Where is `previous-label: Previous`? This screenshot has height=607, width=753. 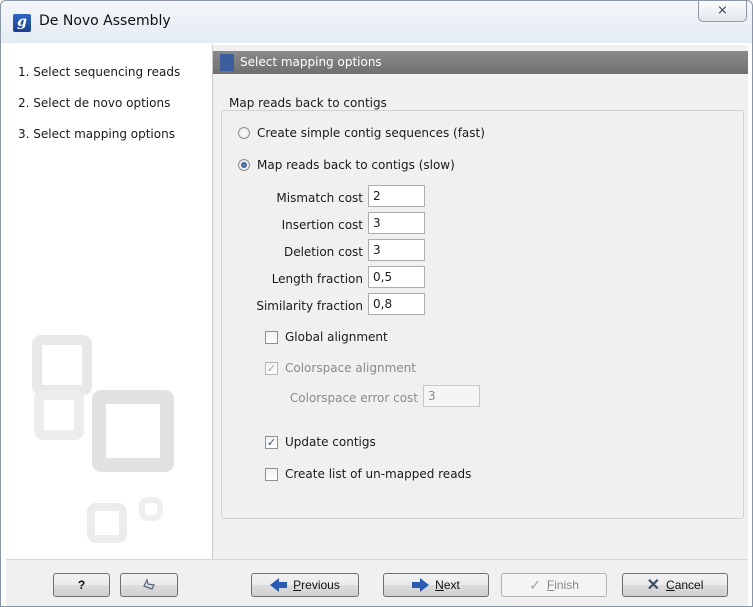 previous-label: Previous is located at coordinates (316, 585).